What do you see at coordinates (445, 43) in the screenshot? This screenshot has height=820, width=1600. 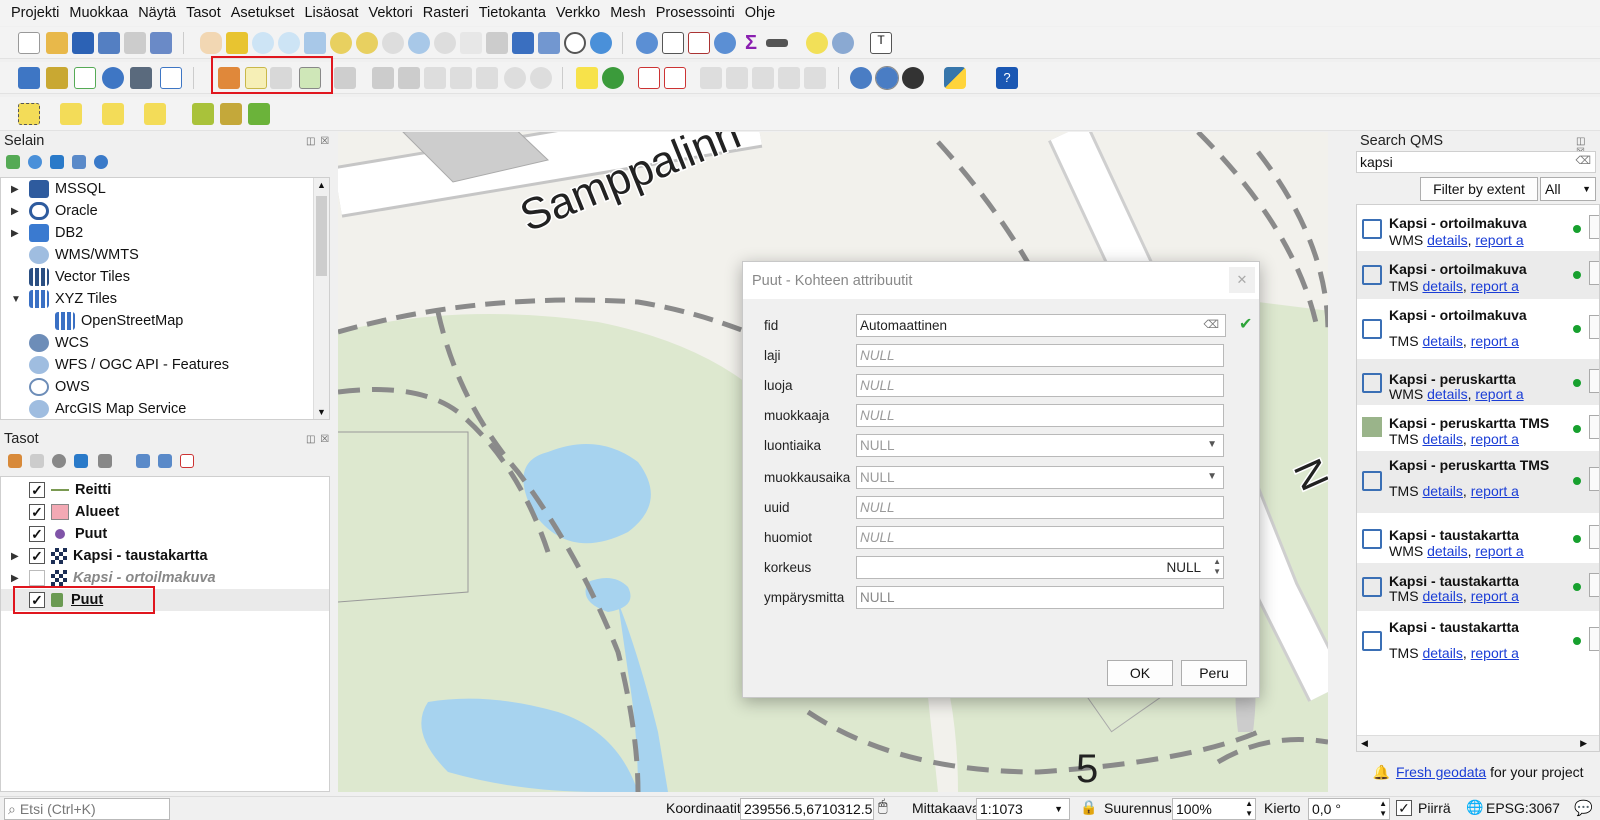 I see `zoom-next-icon` at bounding box center [445, 43].